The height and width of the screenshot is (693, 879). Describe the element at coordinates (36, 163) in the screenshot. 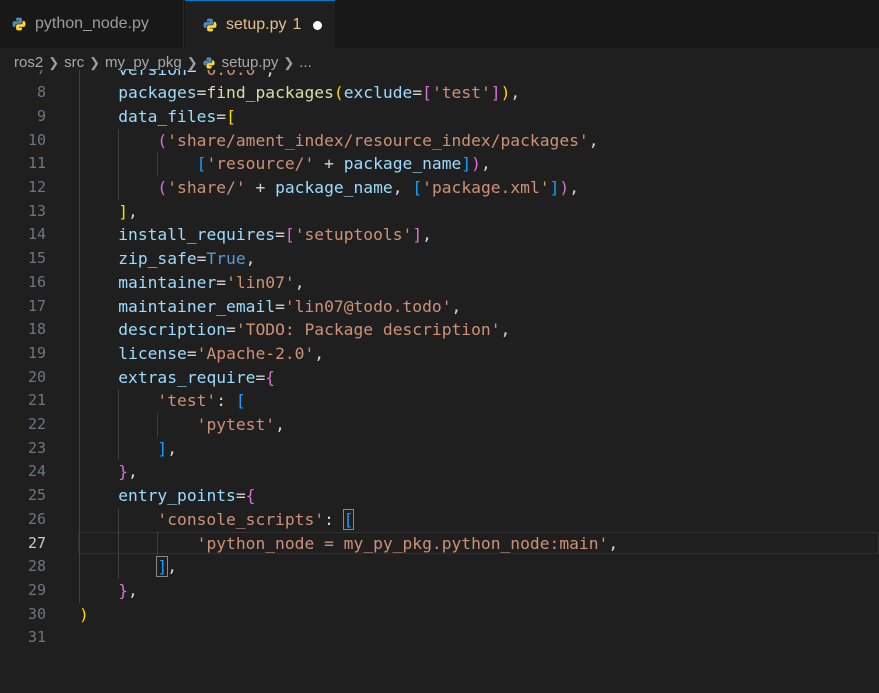

I see `line-number: 11` at that location.